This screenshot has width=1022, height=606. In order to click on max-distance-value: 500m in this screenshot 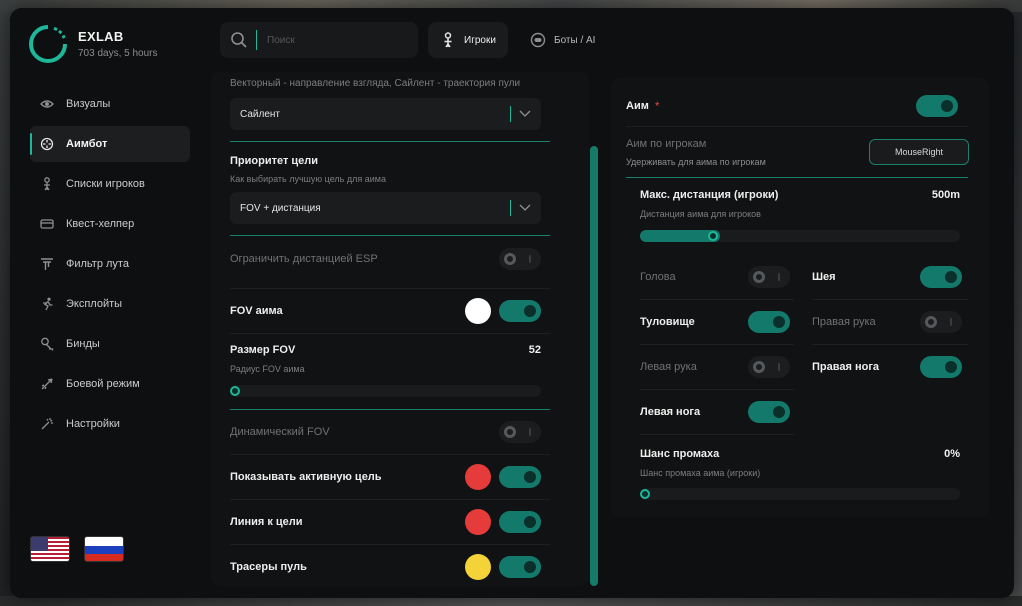, I will do `click(945, 195)`.